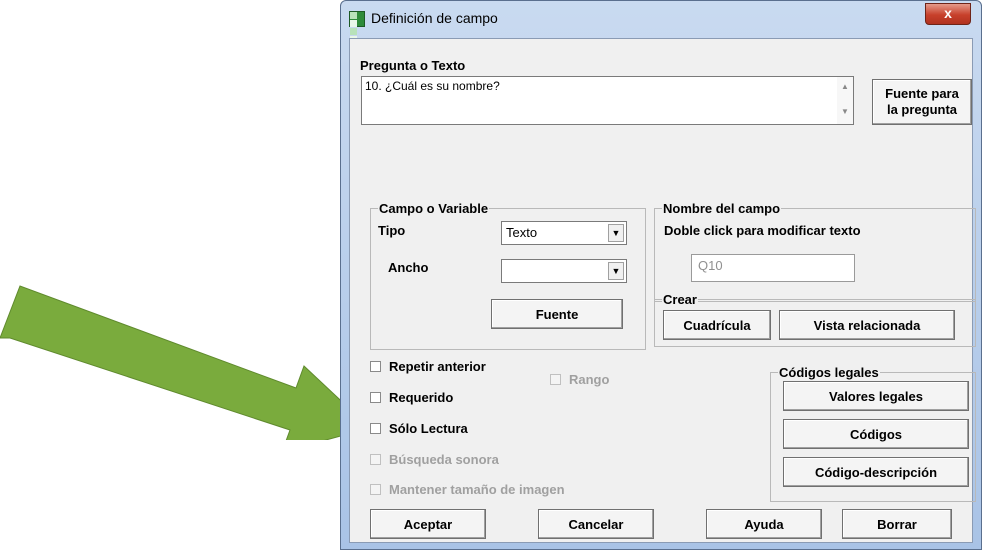 The width and height of the screenshot is (982, 550). What do you see at coordinates (421, 397) in the screenshot?
I see `requerido-label: Requerido` at bounding box center [421, 397].